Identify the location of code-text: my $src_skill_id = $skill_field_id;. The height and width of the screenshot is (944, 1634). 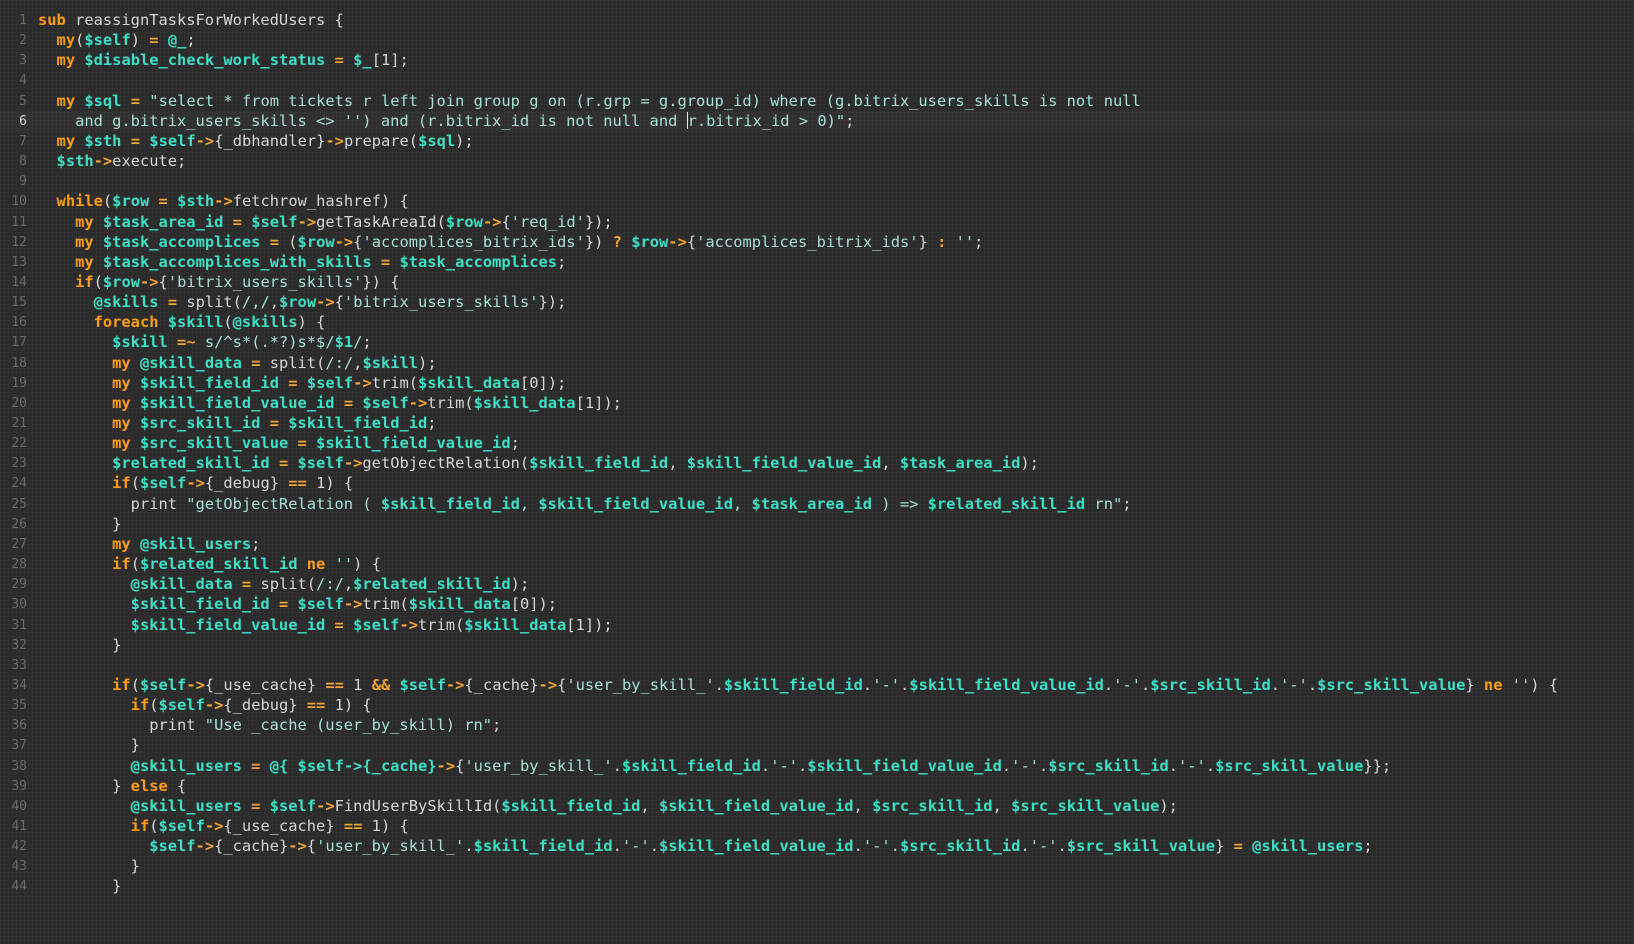
(237, 423).